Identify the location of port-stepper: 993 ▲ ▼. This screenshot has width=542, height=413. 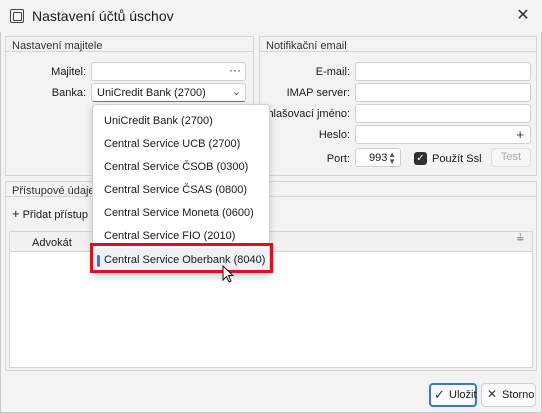
(378, 157).